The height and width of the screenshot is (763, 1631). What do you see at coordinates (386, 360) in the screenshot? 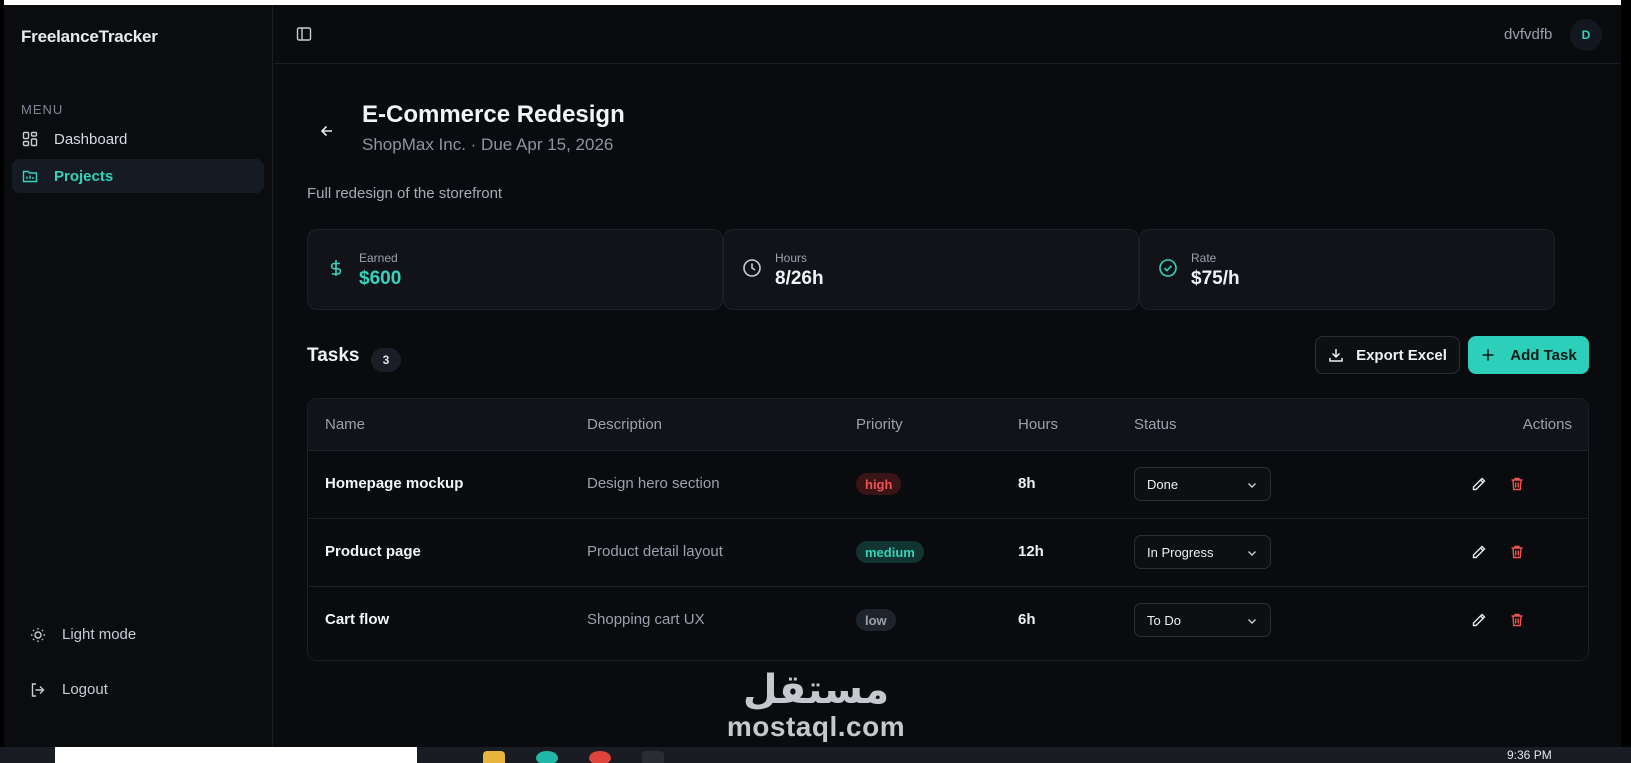
I see `tasks-count-badge: 3` at bounding box center [386, 360].